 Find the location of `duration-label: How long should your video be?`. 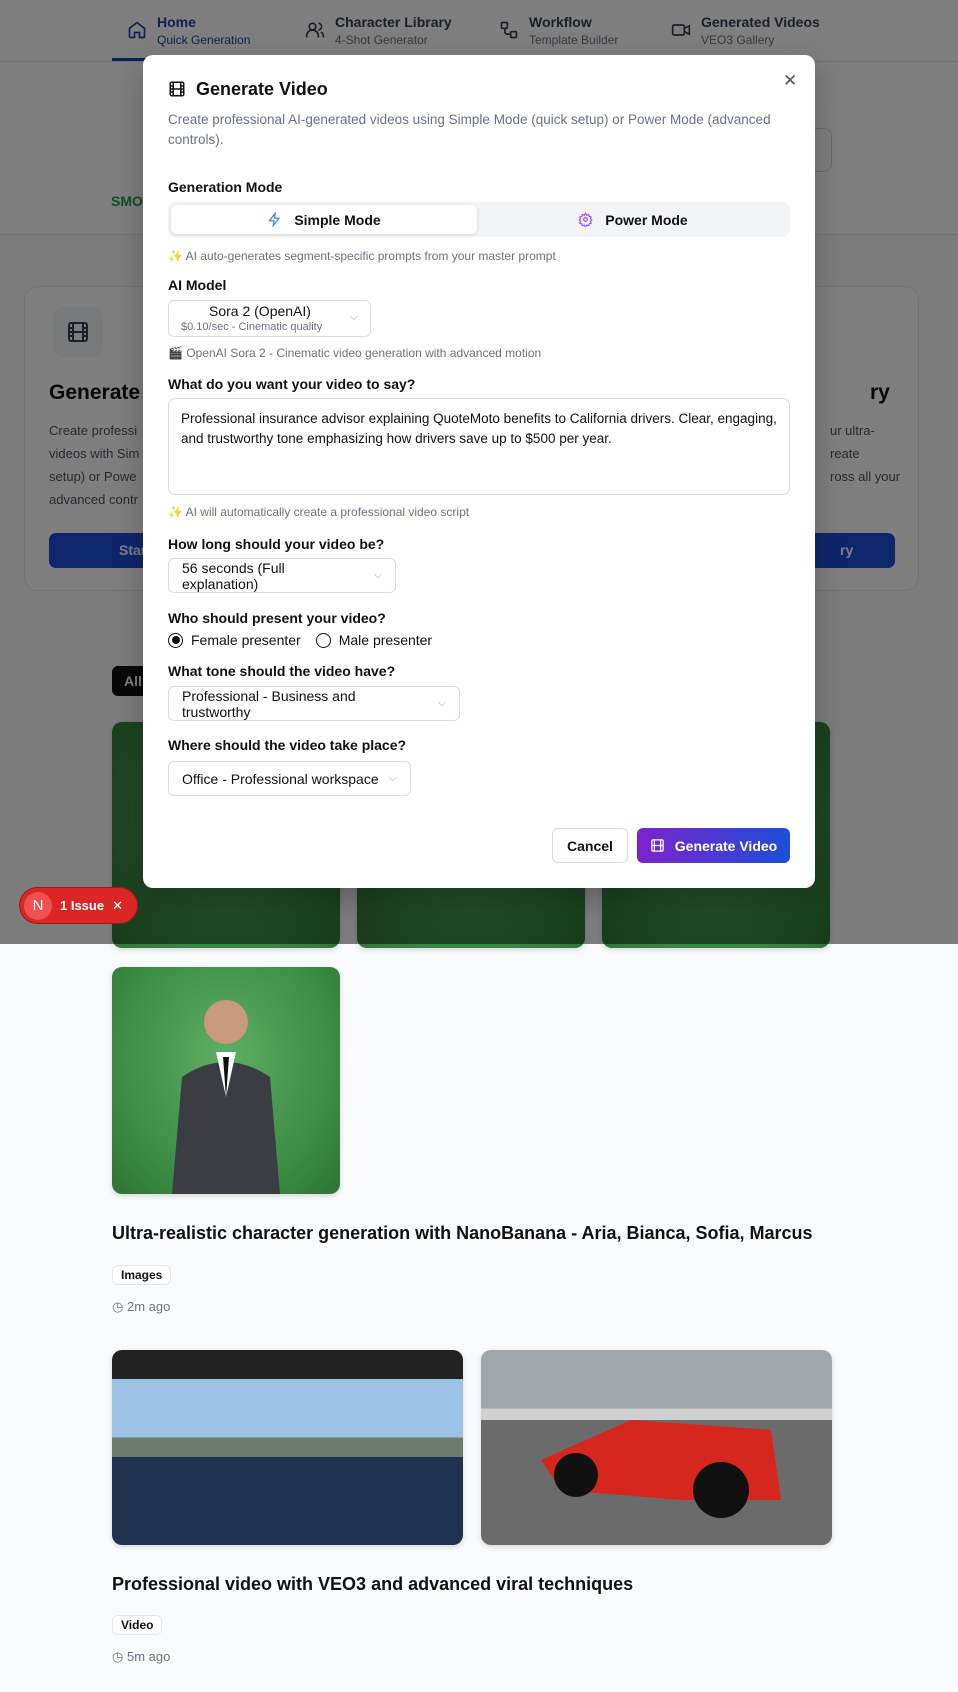

duration-label: How long should your video be? is located at coordinates (276, 544).